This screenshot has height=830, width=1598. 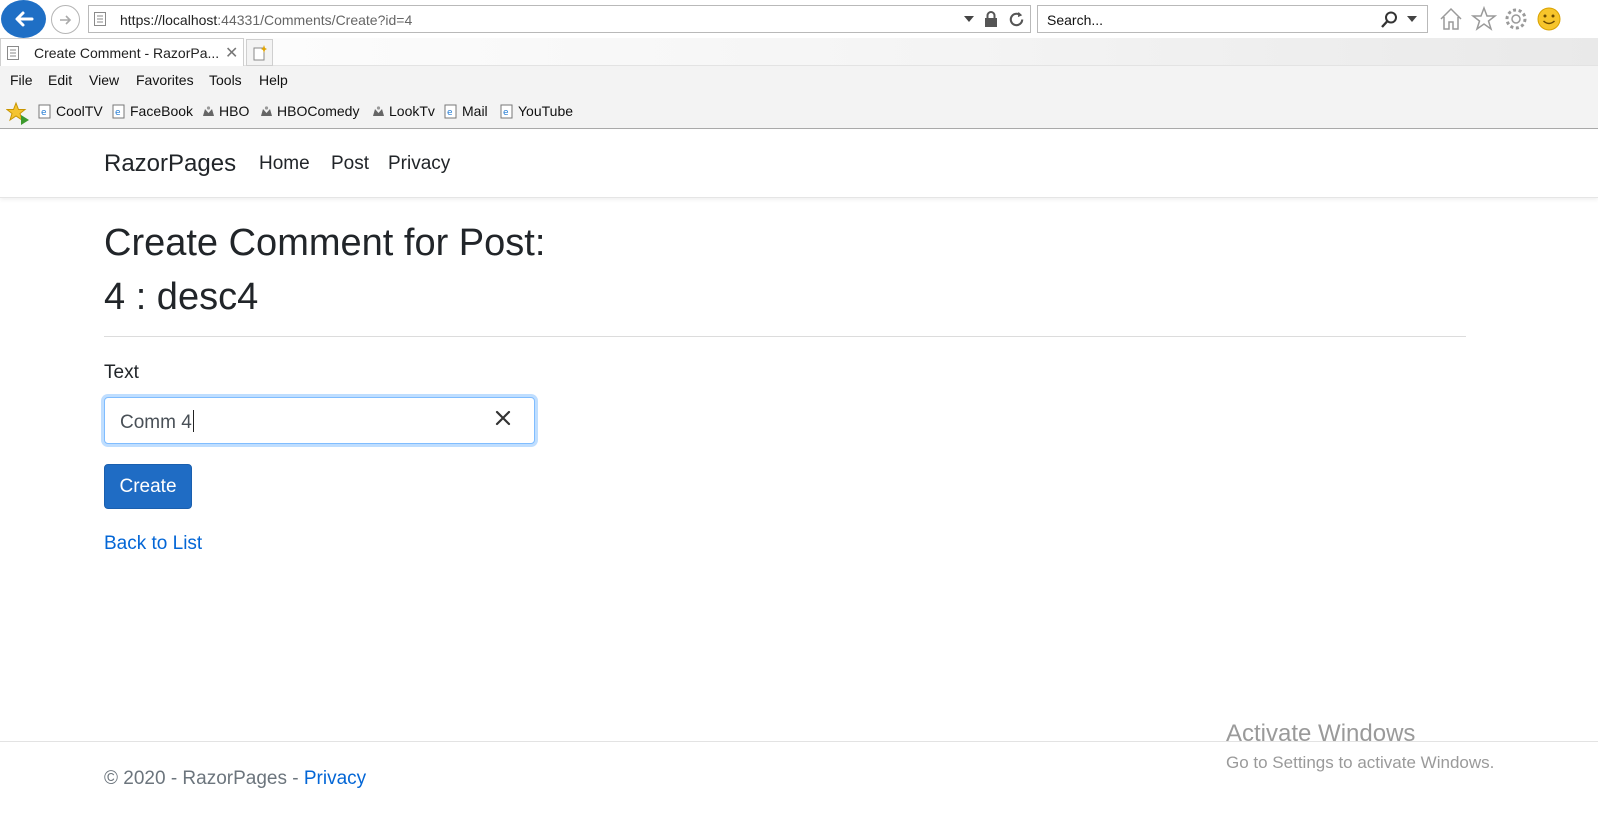 I want to click on favorites-star-icon, so click(x=1484, y=19).